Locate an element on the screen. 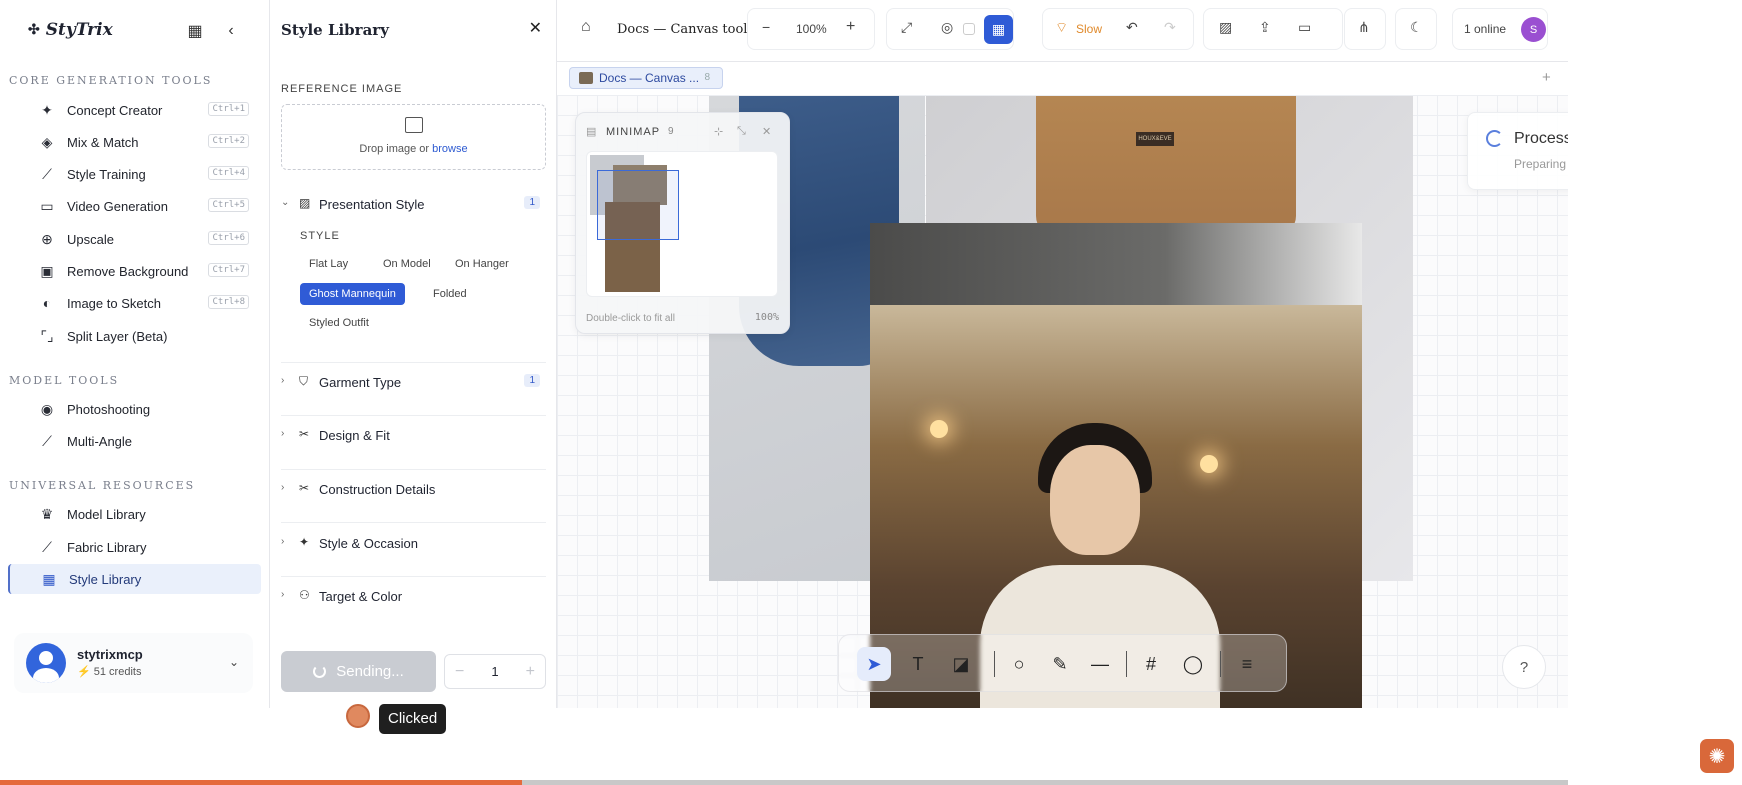  focus-icon: ⊹ is located at coordinates (718, 131).